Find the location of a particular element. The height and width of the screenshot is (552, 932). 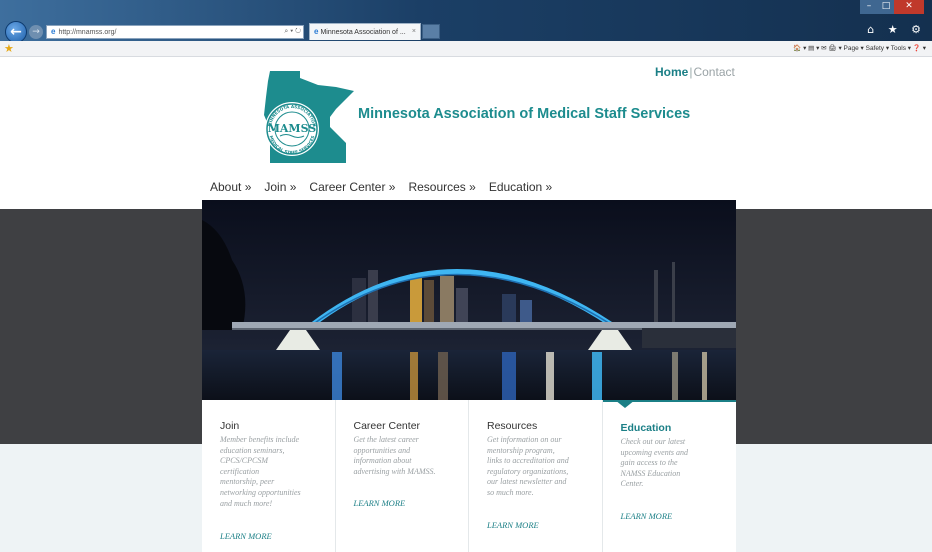

card-title: Education is located at coordinates (646, 428).